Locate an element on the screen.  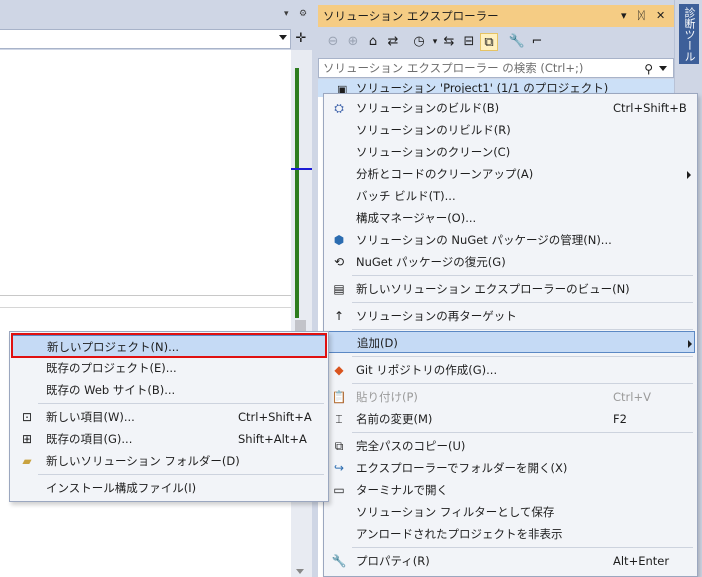
menu-item-paste: 📋 貼り付け(P) Ctrl+V is located at coordinates (510, 397).